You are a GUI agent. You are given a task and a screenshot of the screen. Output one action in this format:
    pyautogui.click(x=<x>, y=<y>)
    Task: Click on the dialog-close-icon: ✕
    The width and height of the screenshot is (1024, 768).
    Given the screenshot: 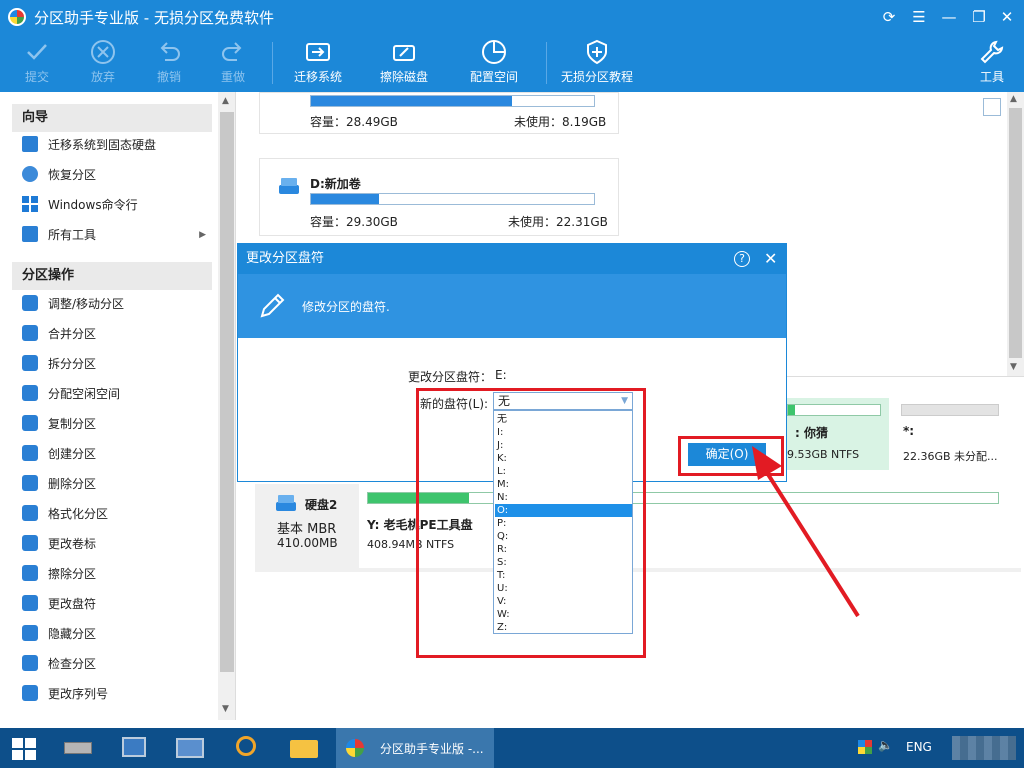 What is the action you would take?
    pyautogui.click(x=770, y=258)
    